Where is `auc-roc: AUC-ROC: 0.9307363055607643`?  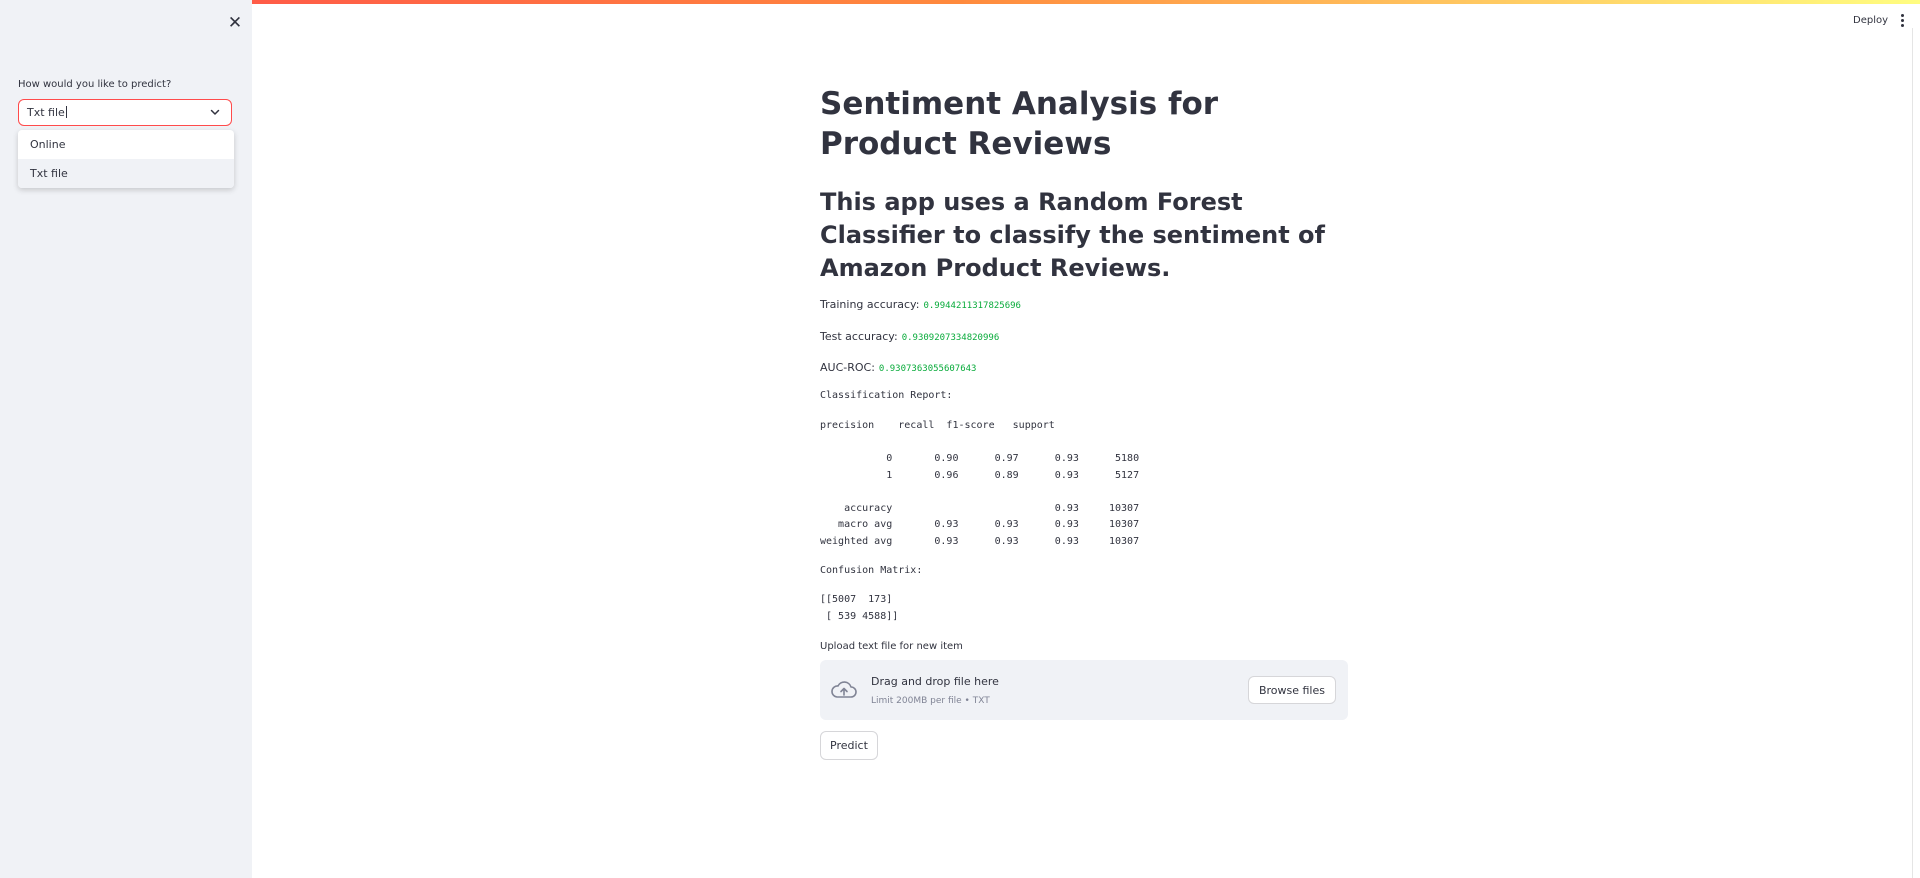
auc-roc: AUC-ROC: 0.9307363055607643 is located at coordinates (898, 367).